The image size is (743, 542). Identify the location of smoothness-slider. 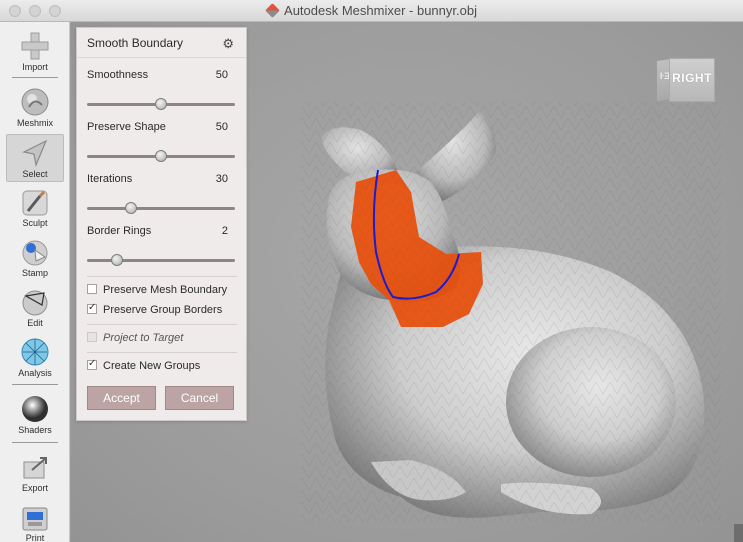
(161, 104).